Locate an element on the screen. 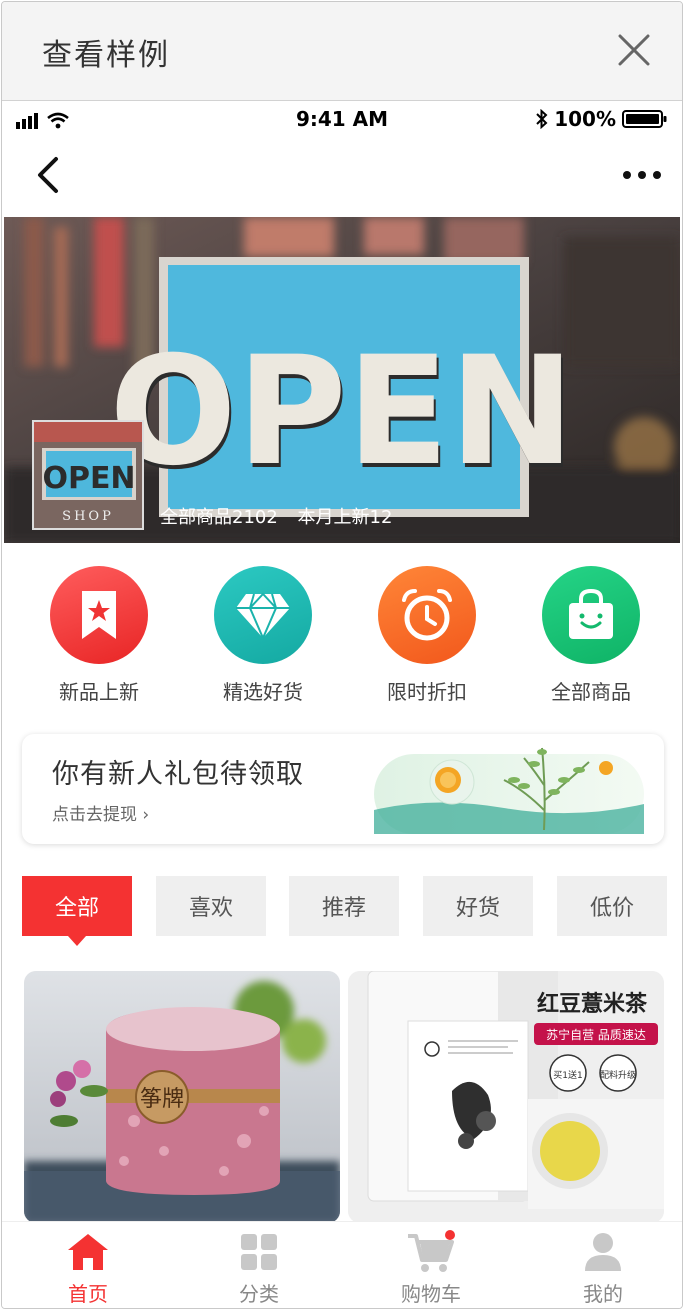 The width and height of the screenshot is (684, 1310). product-badge-1: 买1送1 is located at coordinates (567, 1075).